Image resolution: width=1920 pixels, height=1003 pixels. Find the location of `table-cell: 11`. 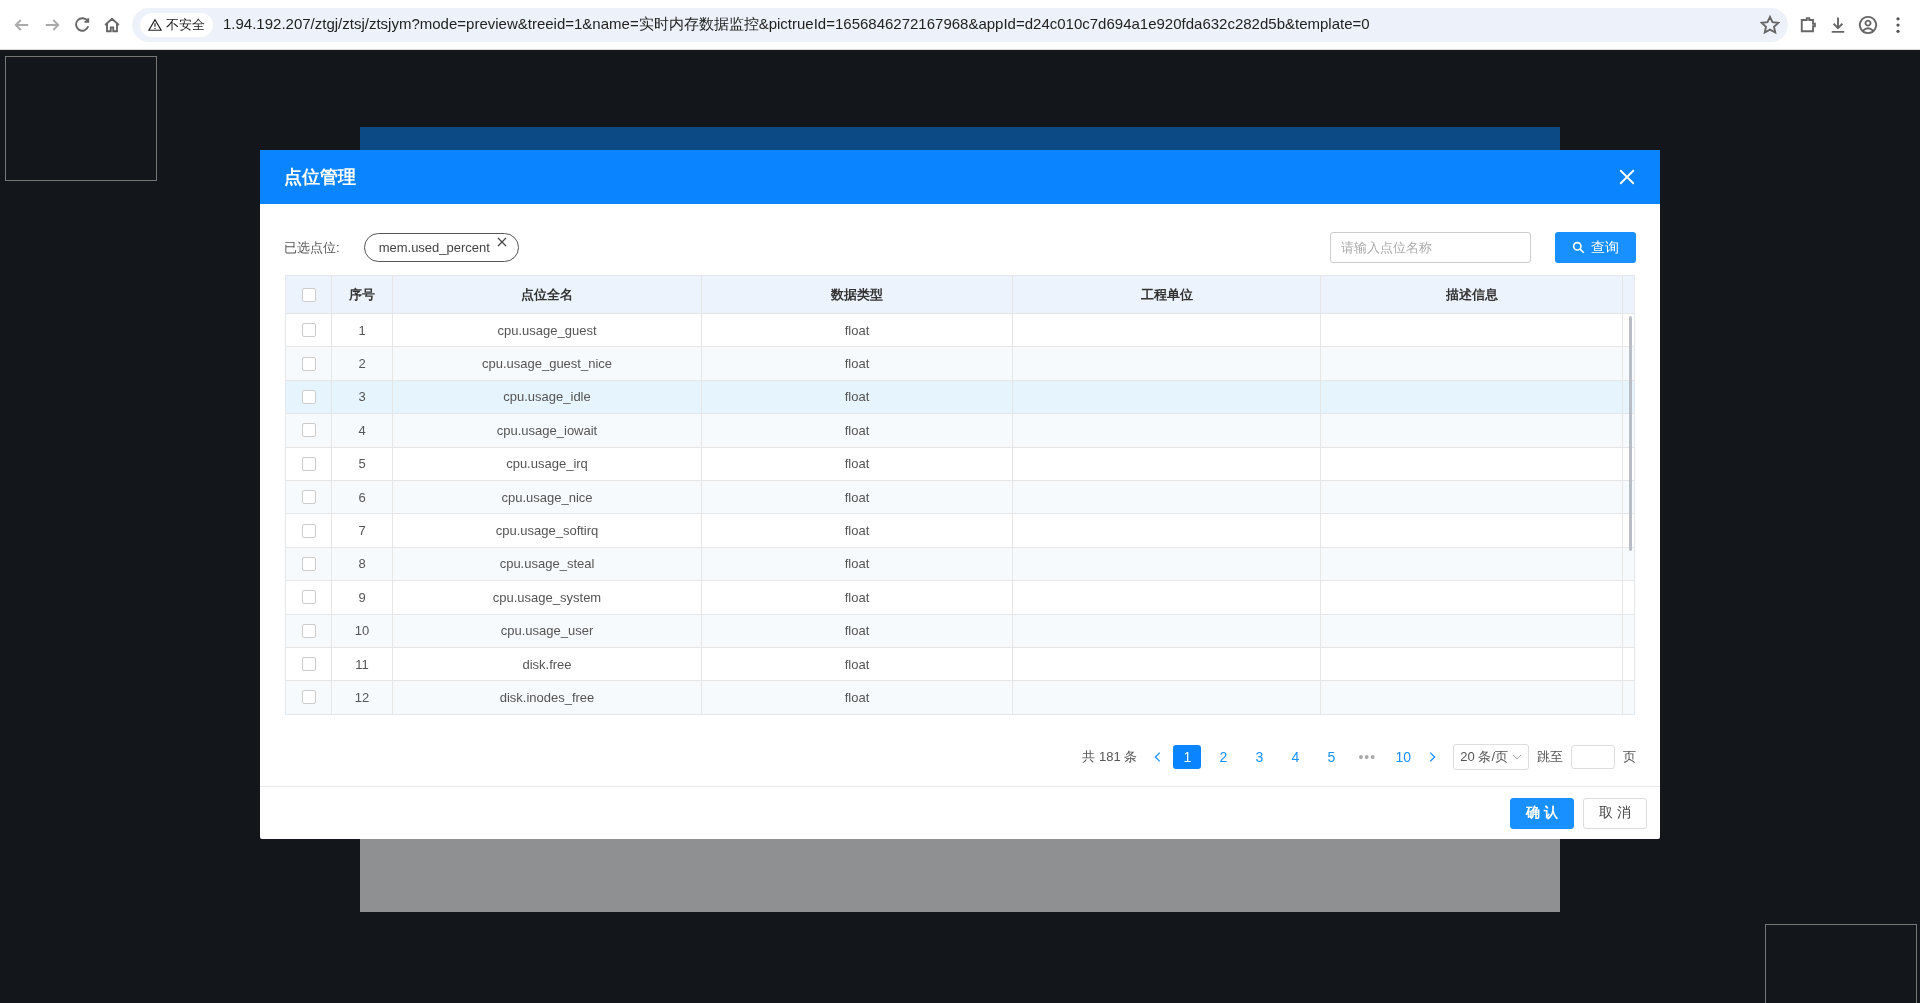

table-cell: 11 is located at coordinates (362, 664).